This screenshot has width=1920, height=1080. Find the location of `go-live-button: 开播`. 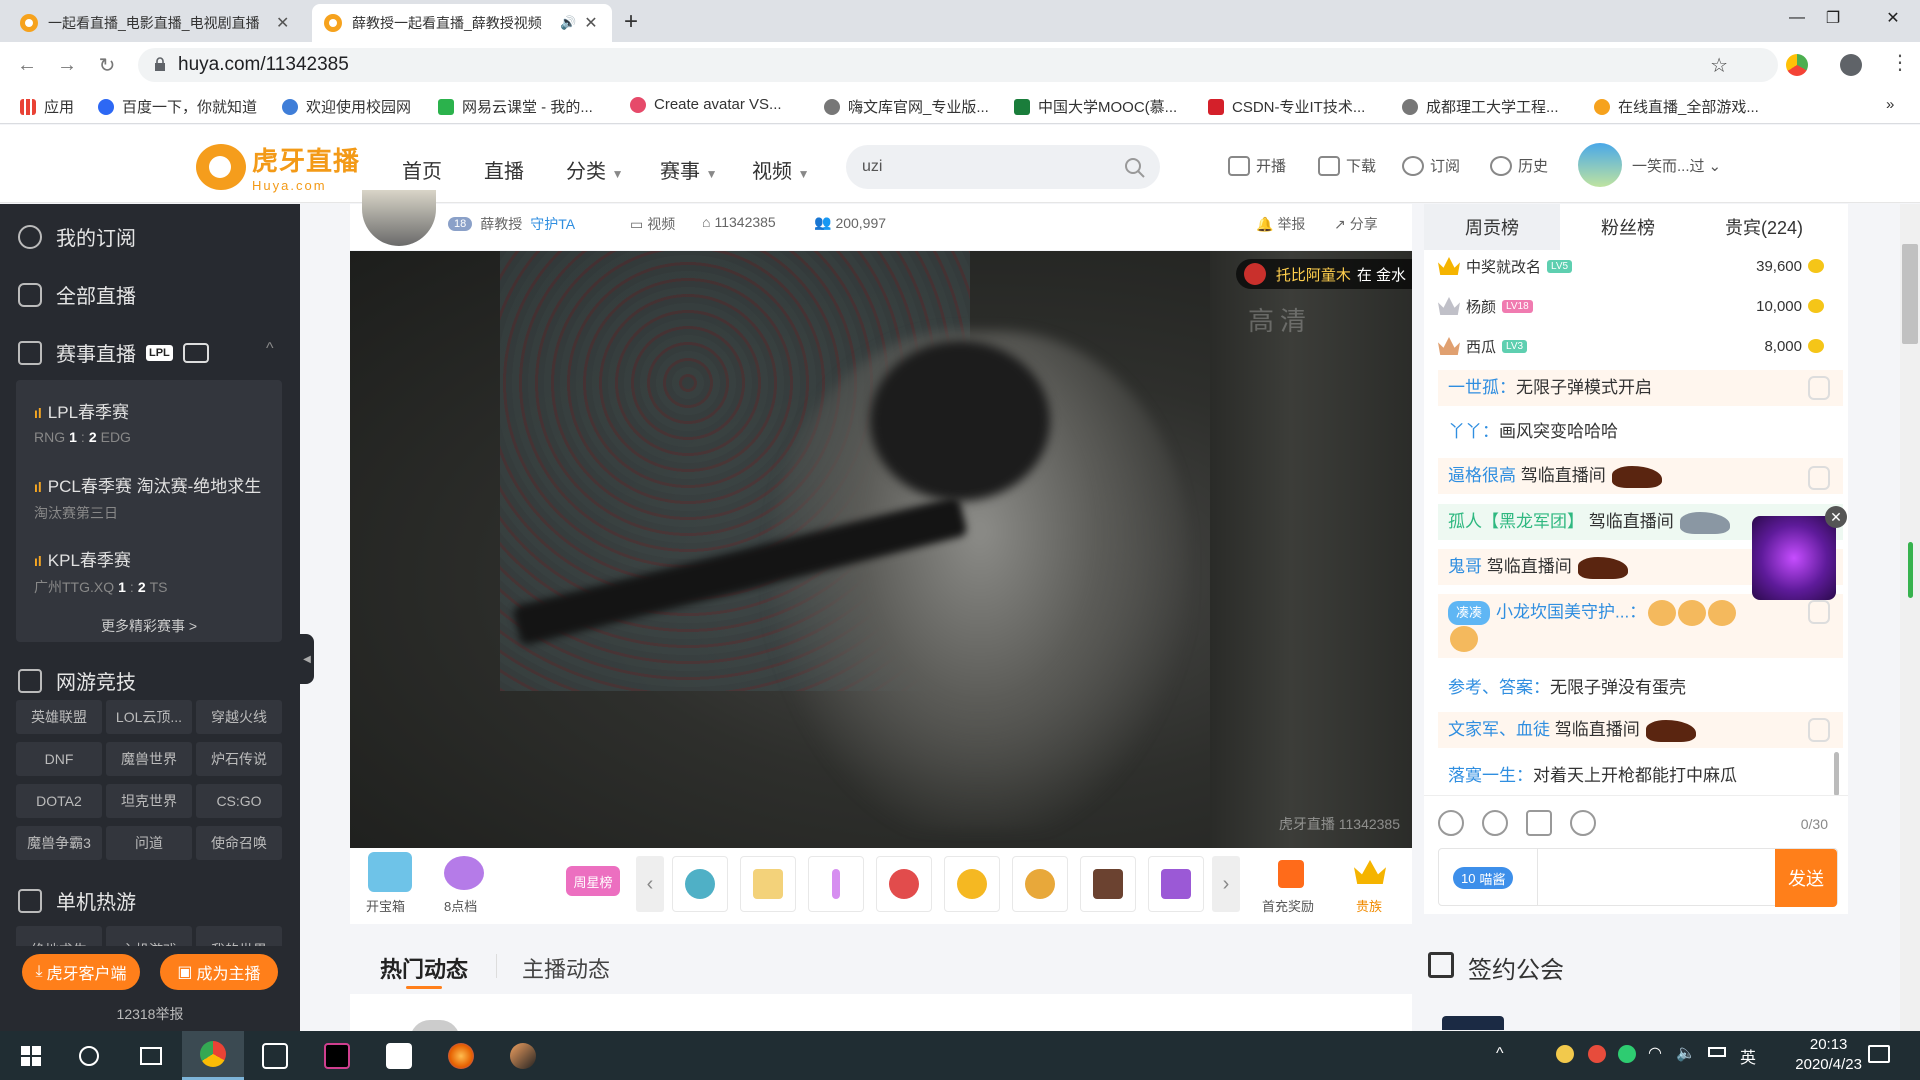

go-live-button: 开播 is located at coordinates (1257, 165).